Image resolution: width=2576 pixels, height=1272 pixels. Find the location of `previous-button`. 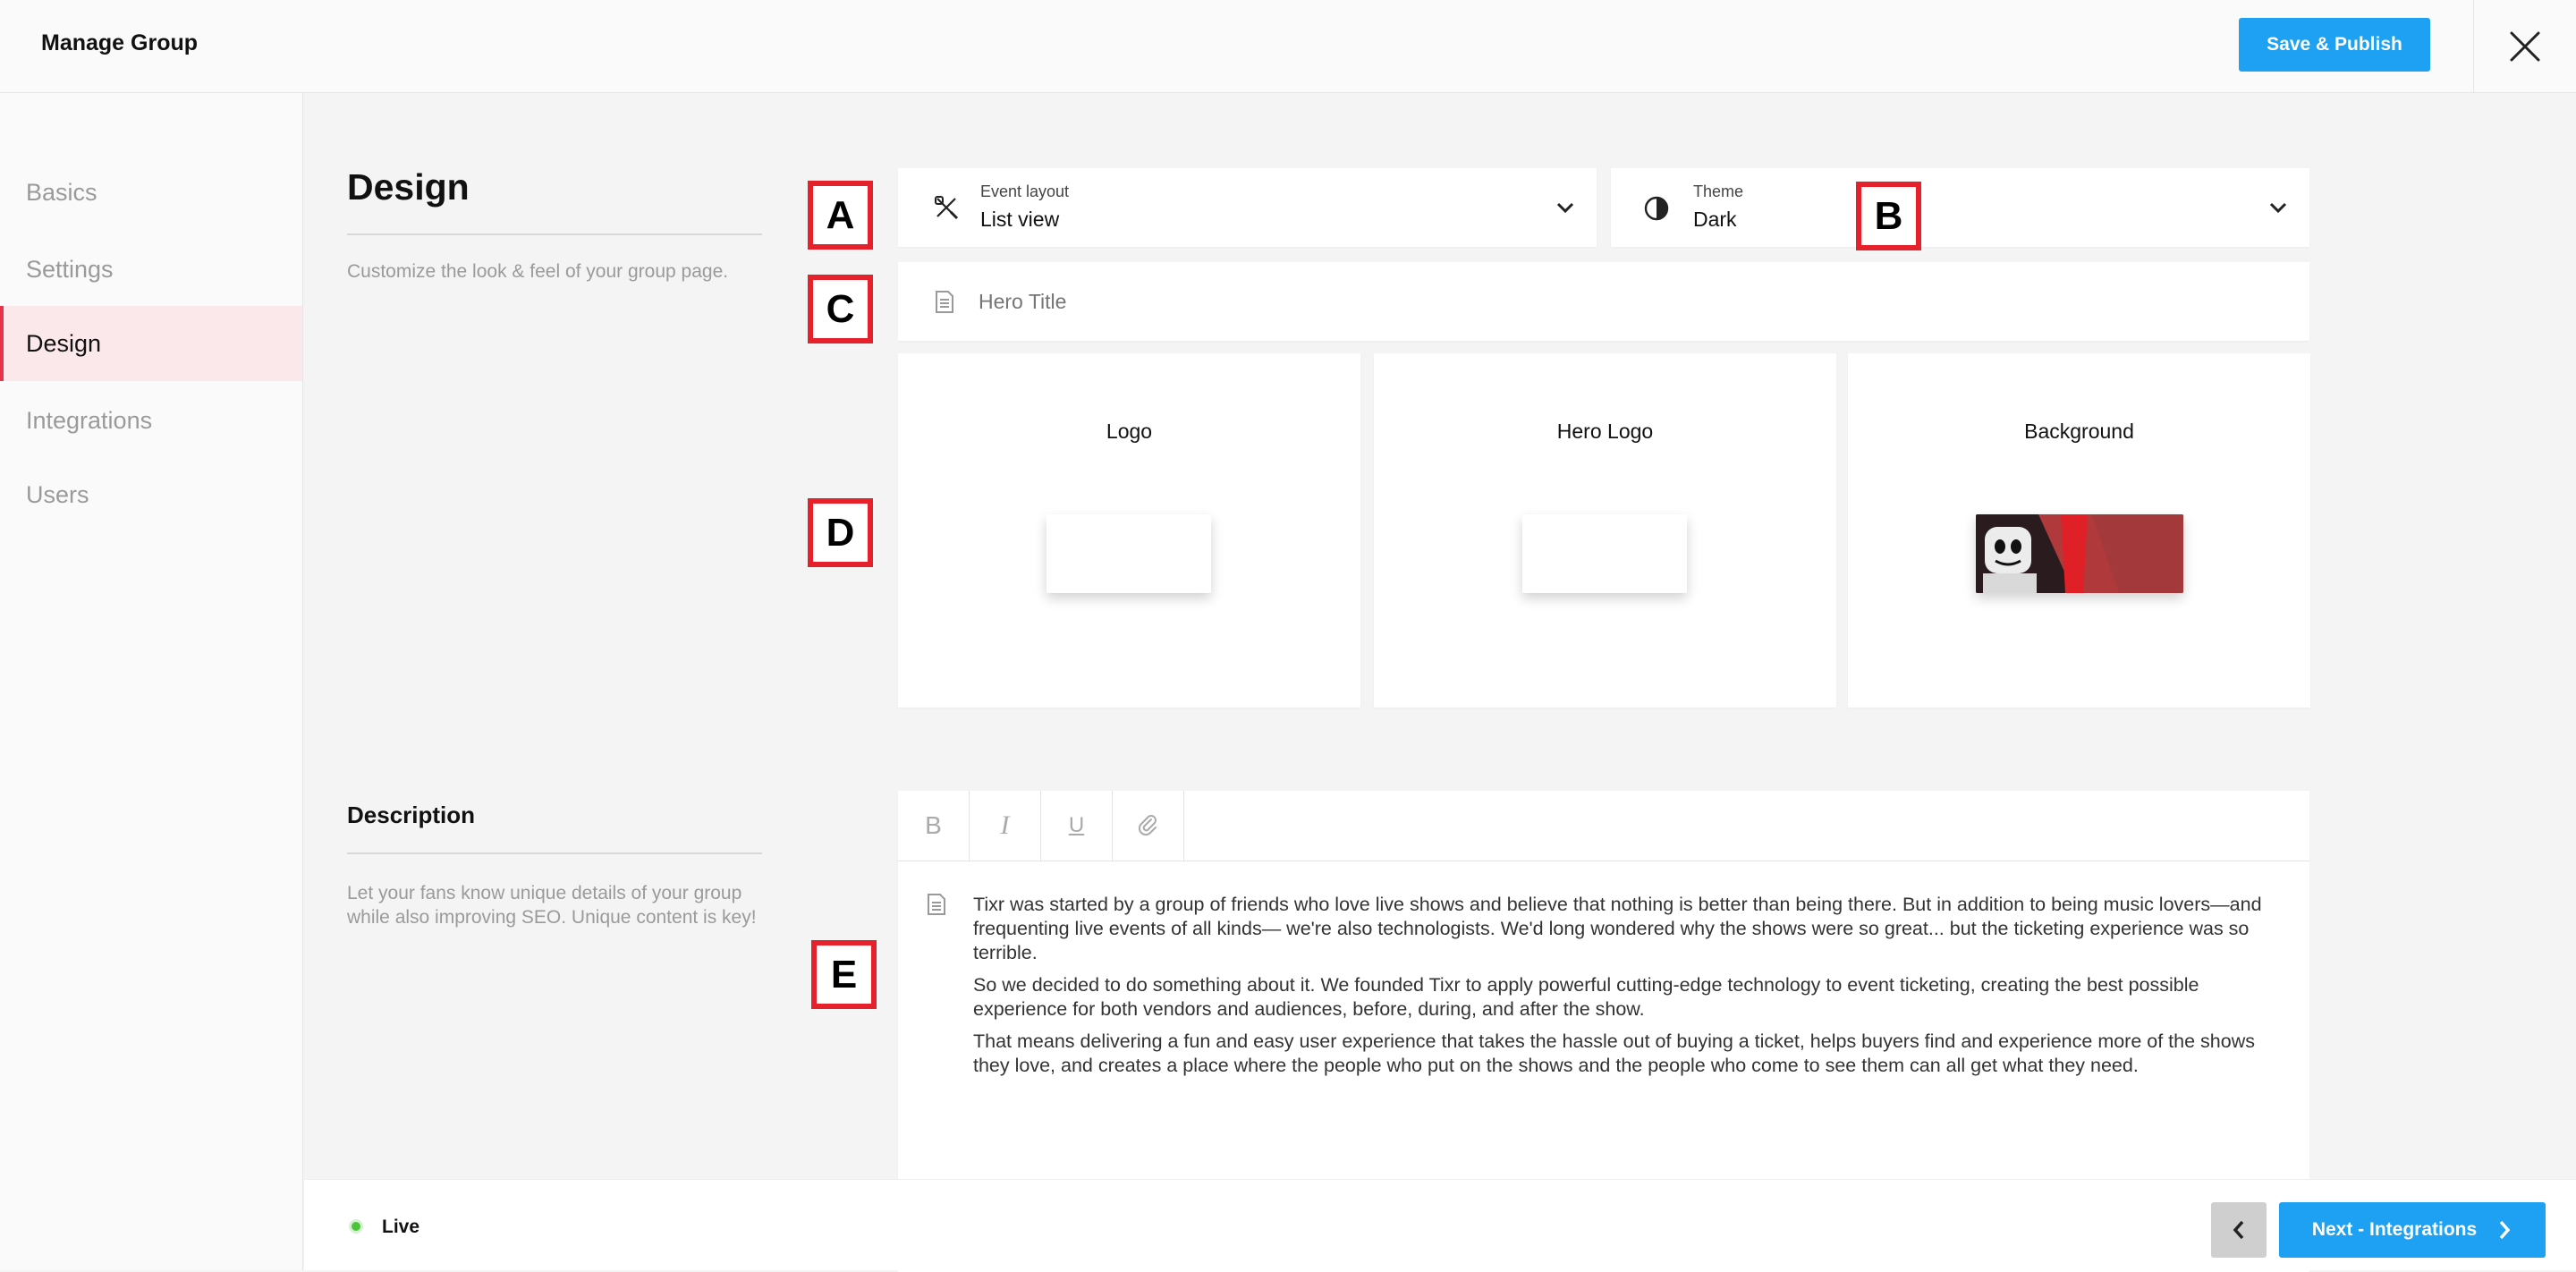

previous-button is located at coordinates (2239, 1230).